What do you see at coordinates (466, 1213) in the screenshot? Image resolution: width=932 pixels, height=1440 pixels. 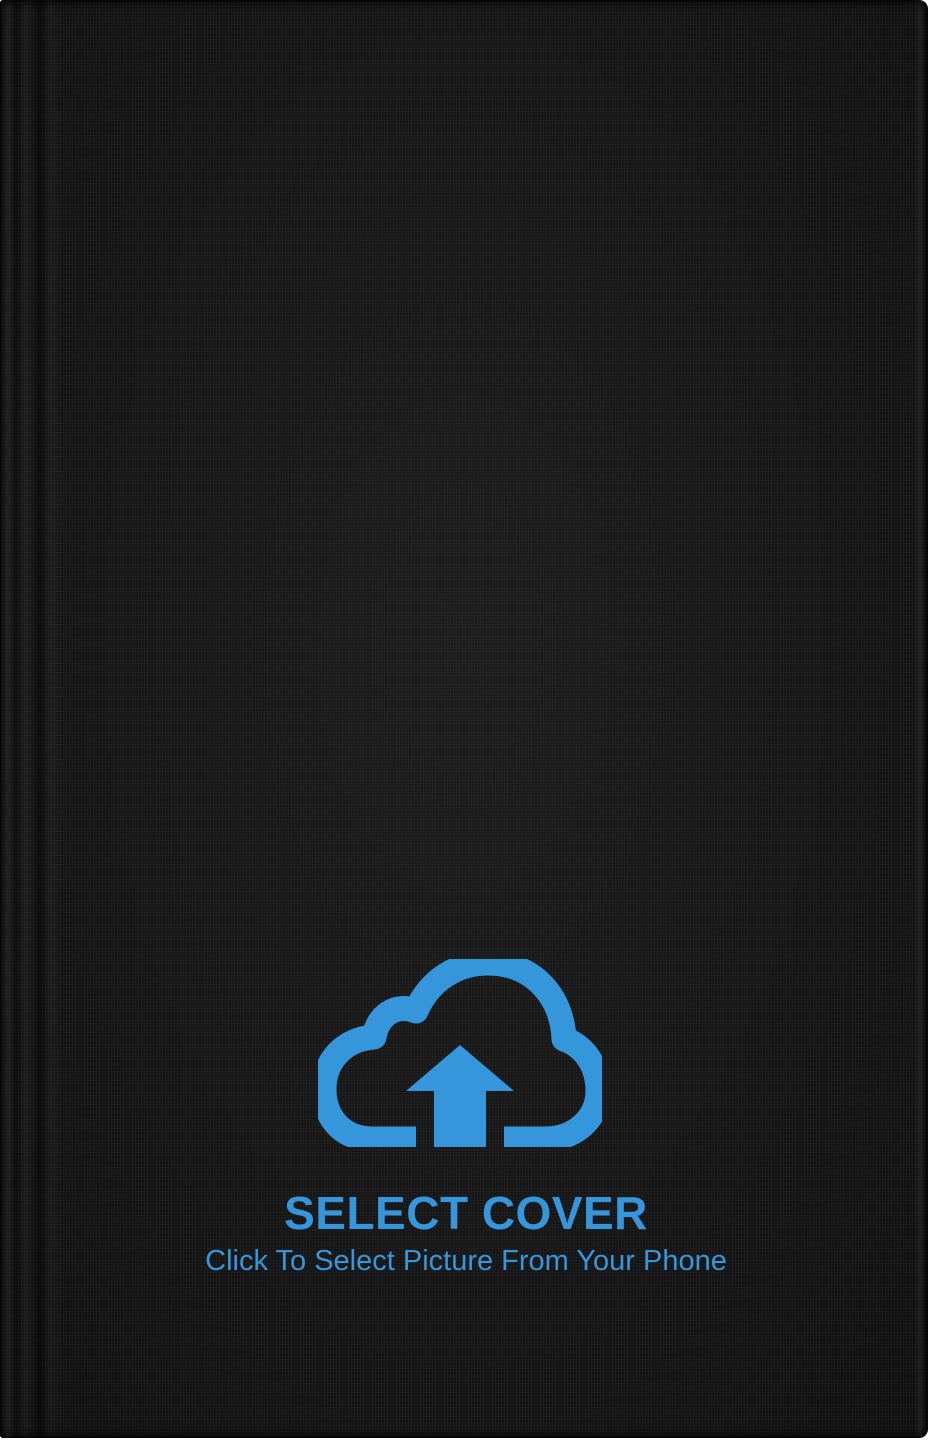 I see `select-cover-title: SELECT COVER` at bounding box center [466, 1213].